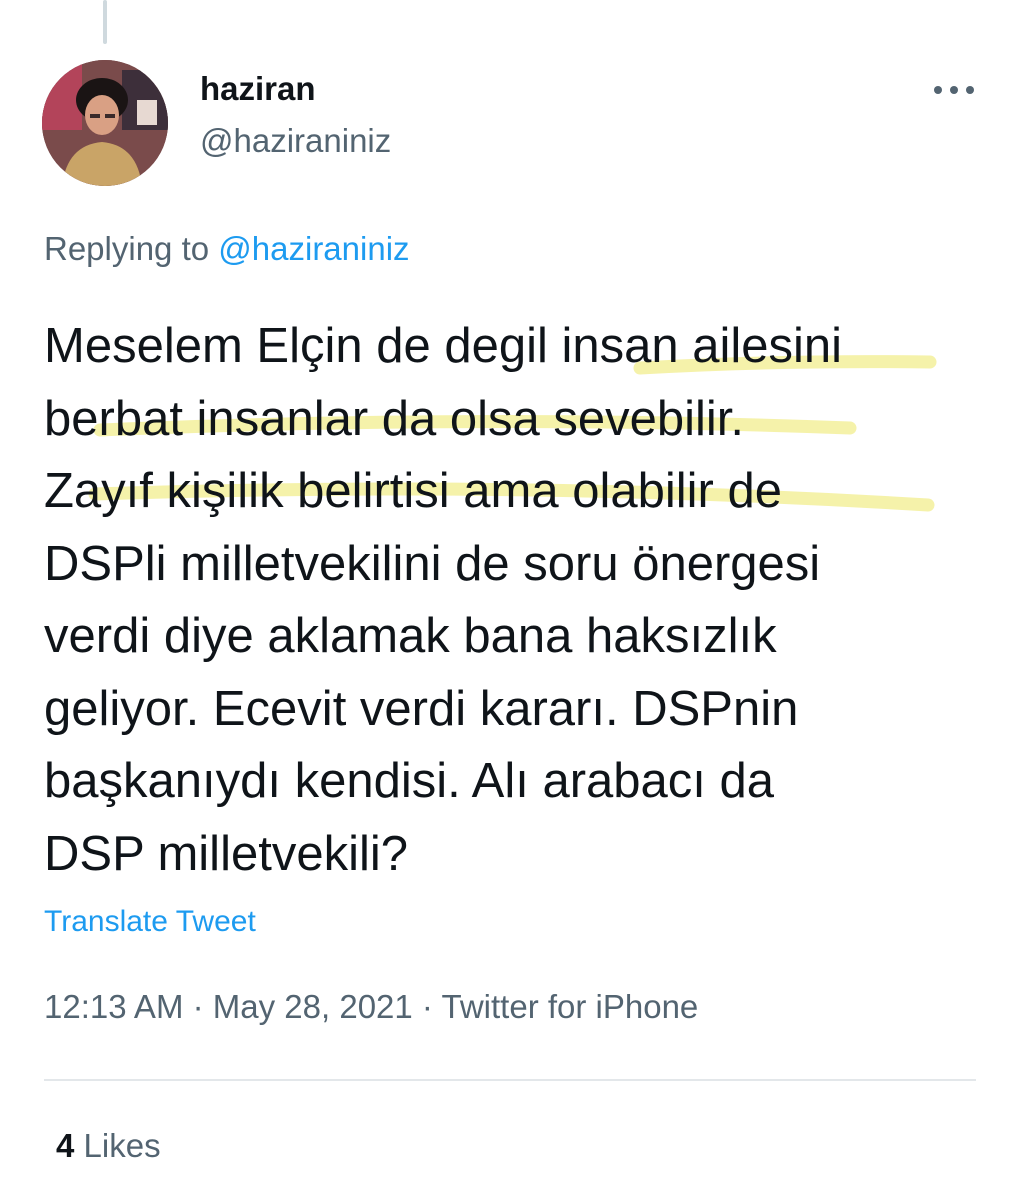 The width and height of the screenshot is (1020, 1200). What do you see at coordinates (510, 1080) in the screenshot?
I see `divider` at bounding box center [510, 1080].